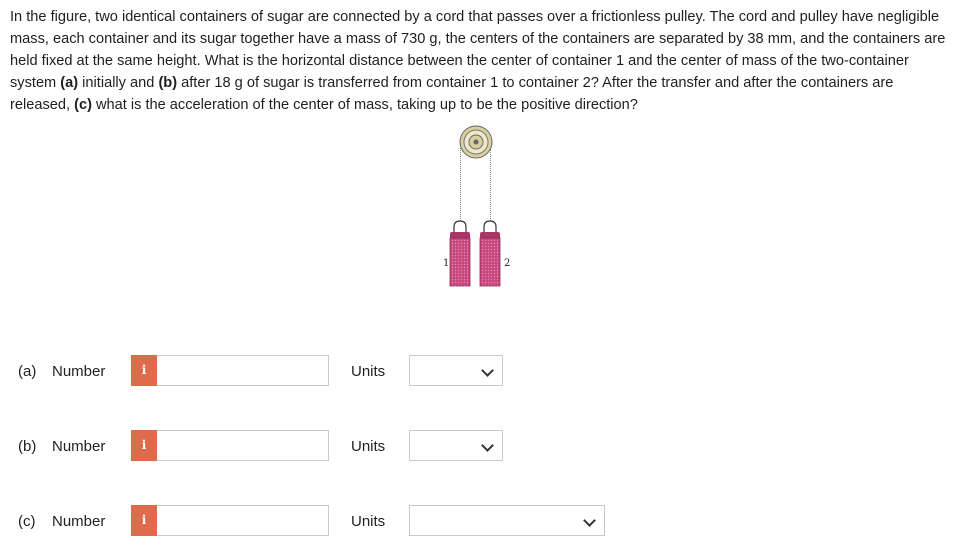 The image size is (956, 551). Describe the element at coordinates (144, 445) in the screenshot. I see `info-icon-b: i` at that location.